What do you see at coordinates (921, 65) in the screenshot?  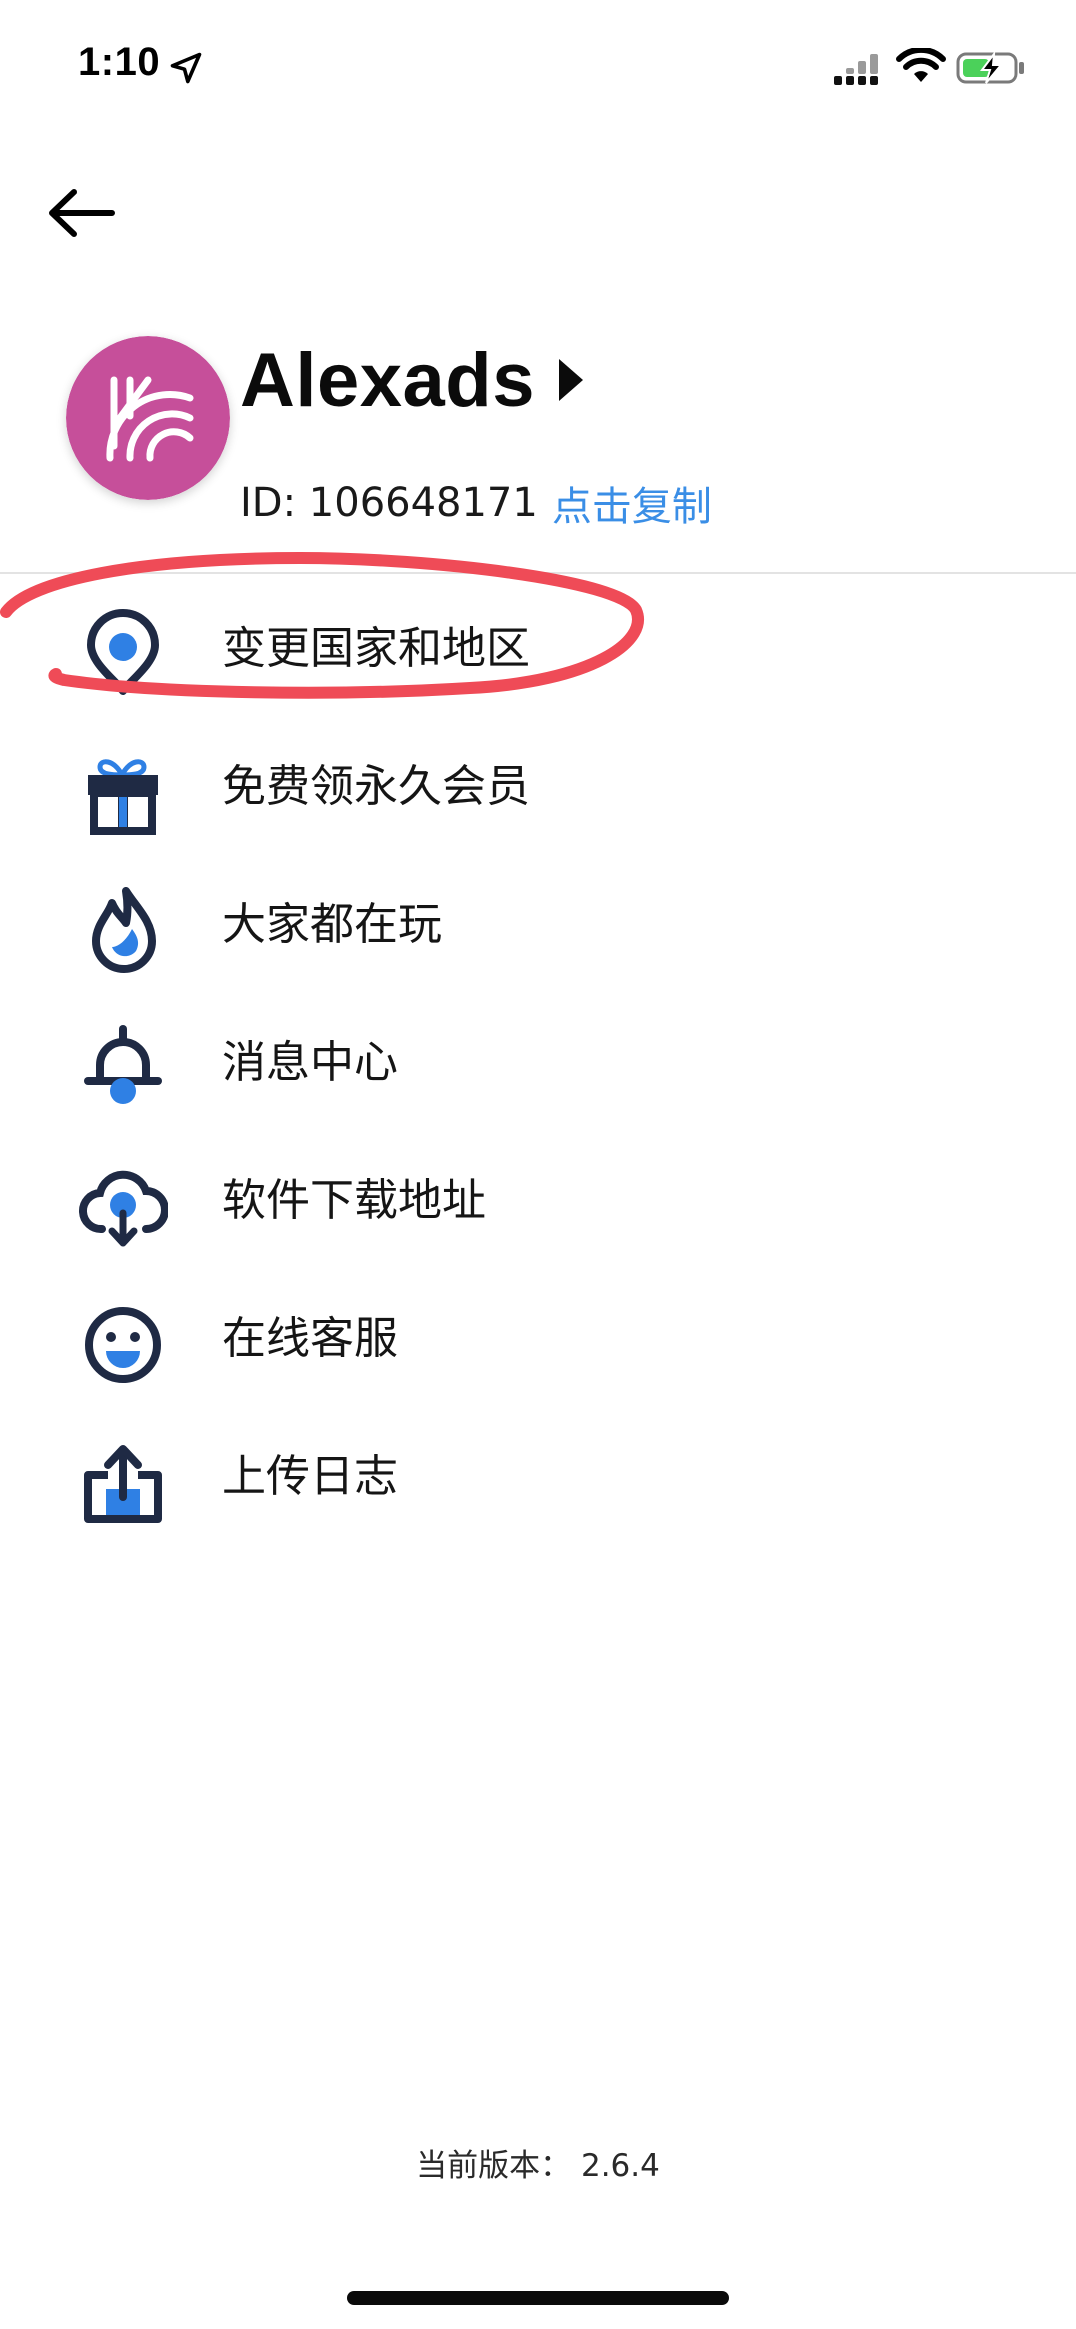 I see `wifi-icon` at bounding box center [921, 65].